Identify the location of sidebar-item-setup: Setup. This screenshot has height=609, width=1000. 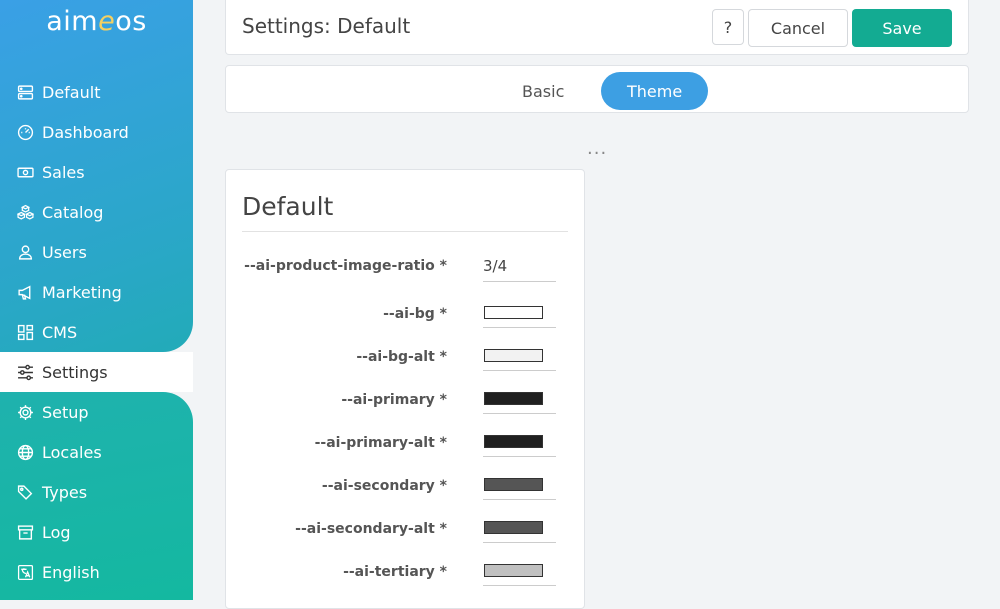
(96, 412).